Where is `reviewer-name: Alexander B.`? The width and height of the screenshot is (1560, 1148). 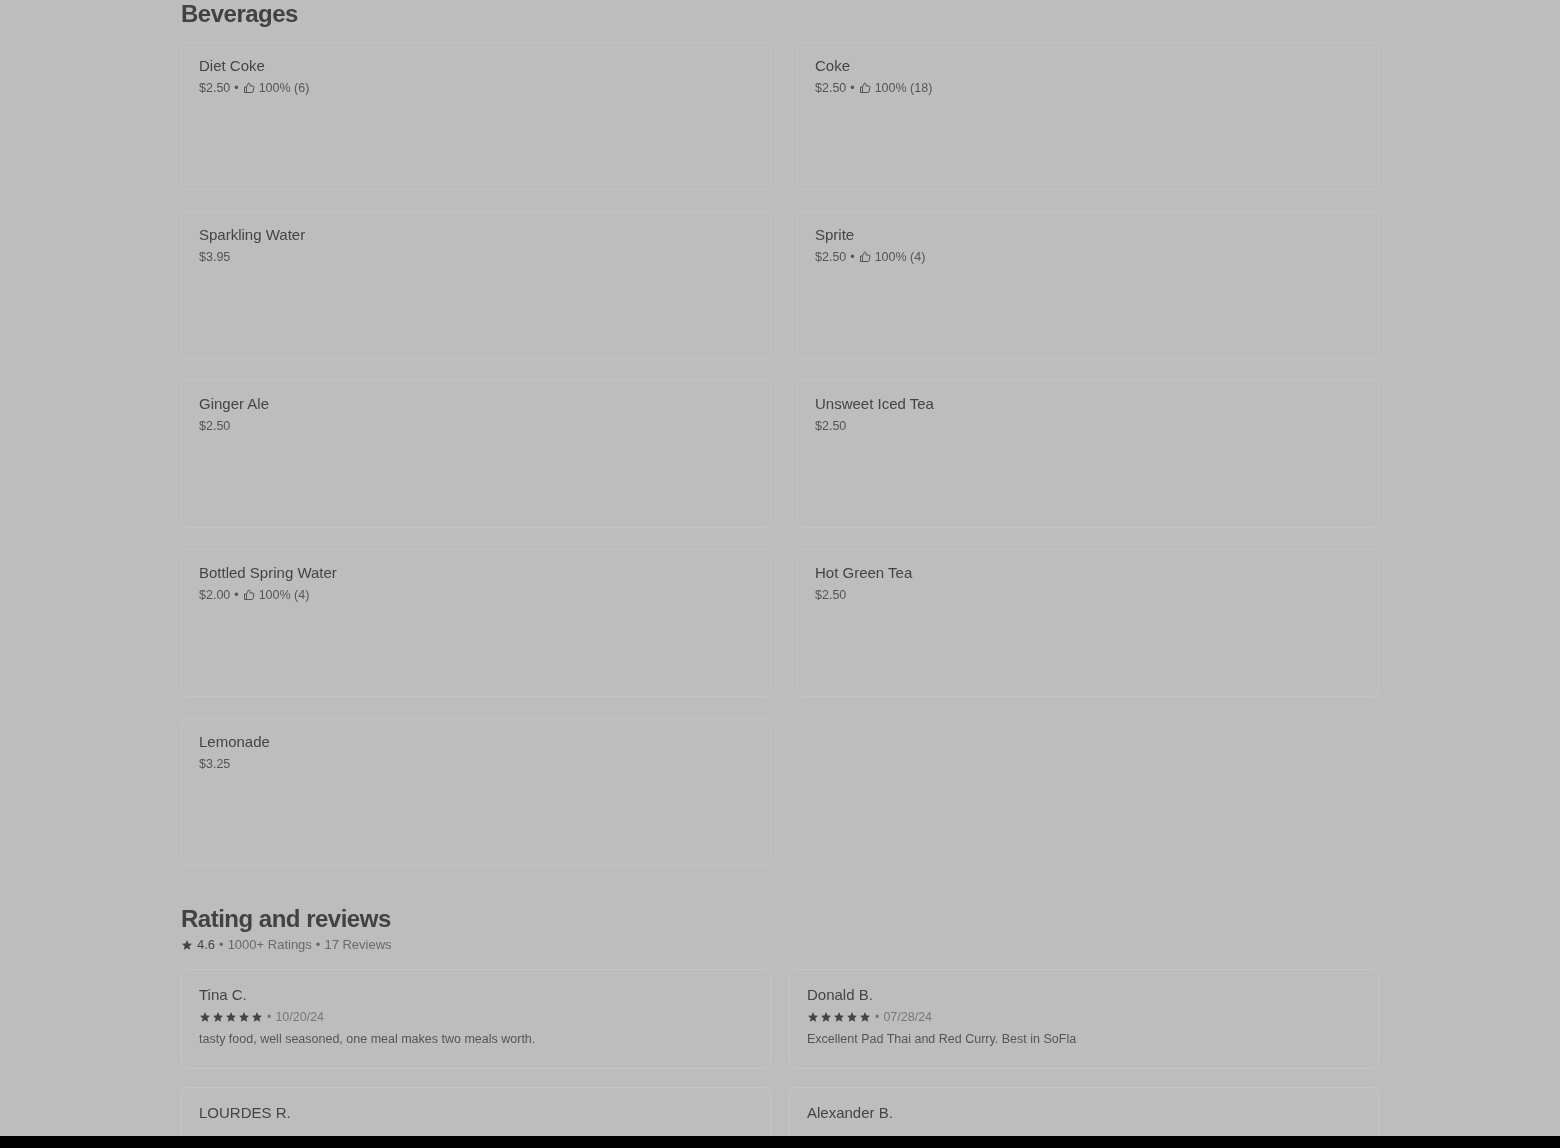 reviewer-name: Alexander B. is located at coordinates (850, 1112).